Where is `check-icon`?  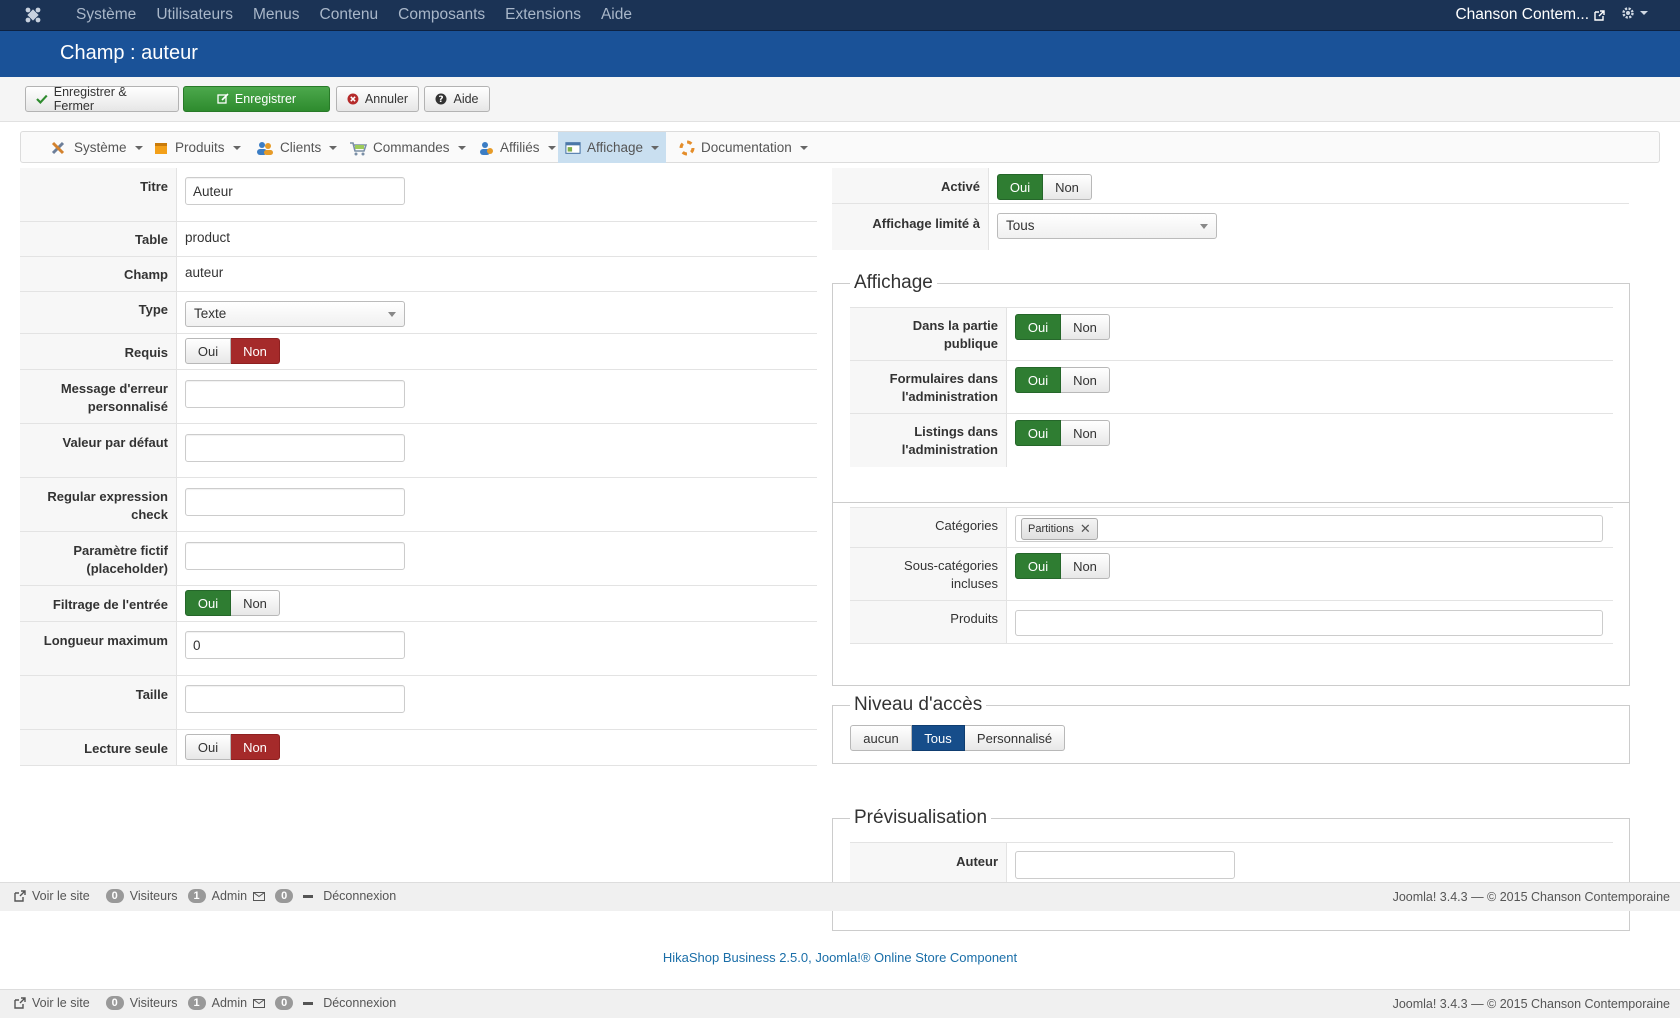
check-icon is located at coordinates (42, 99).